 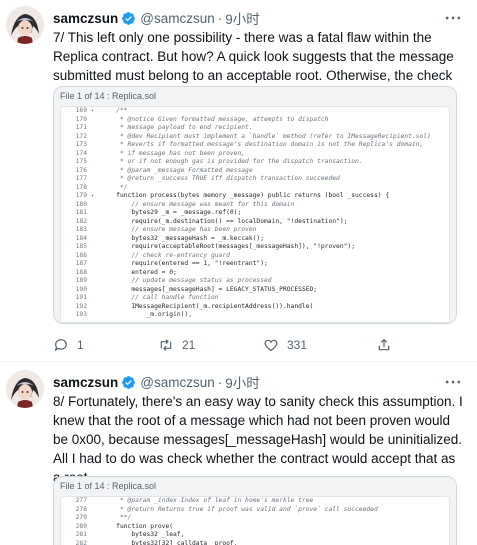 What do you see at coordinates (68, 345) in the screenshot?
I see `reply-button: 1` at bounding box center [68, 345].